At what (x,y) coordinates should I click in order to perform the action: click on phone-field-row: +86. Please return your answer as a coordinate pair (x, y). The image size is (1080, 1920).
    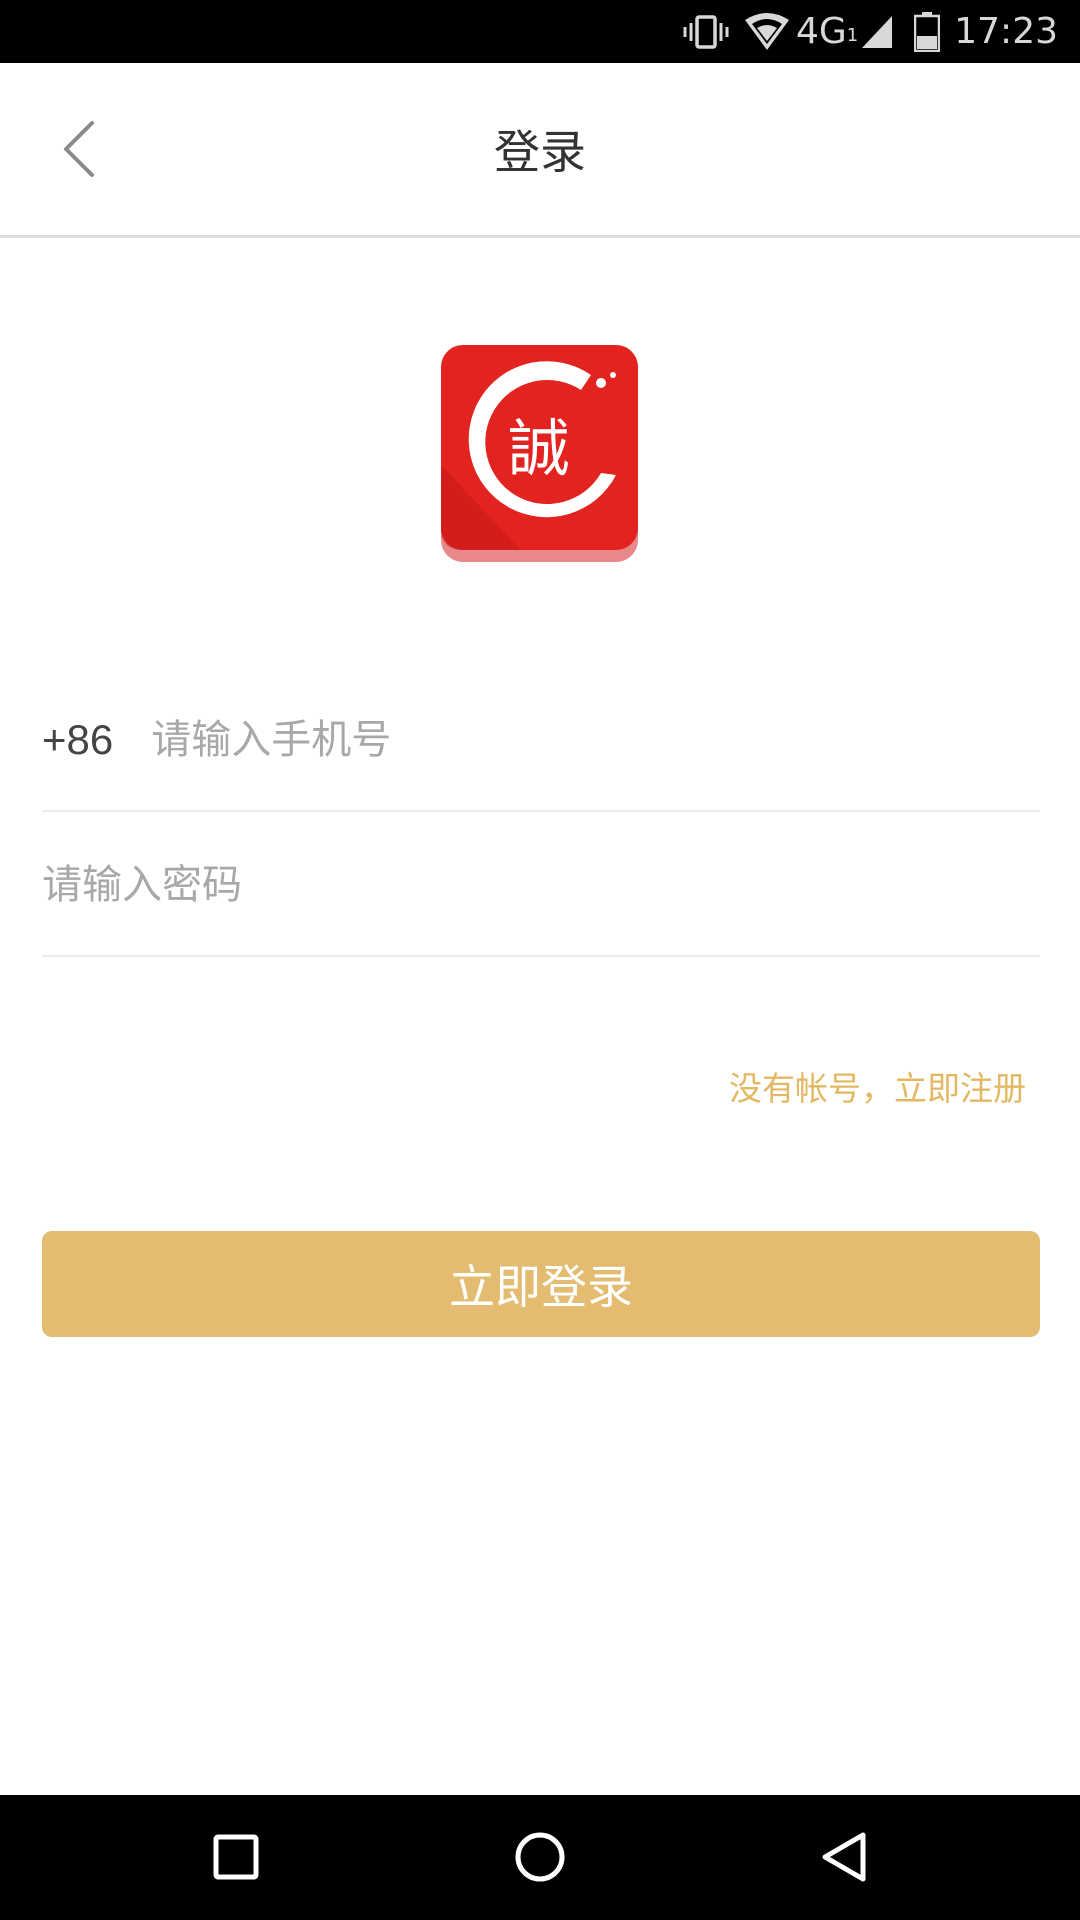
    Looking at the image, I should click on (541, 741).